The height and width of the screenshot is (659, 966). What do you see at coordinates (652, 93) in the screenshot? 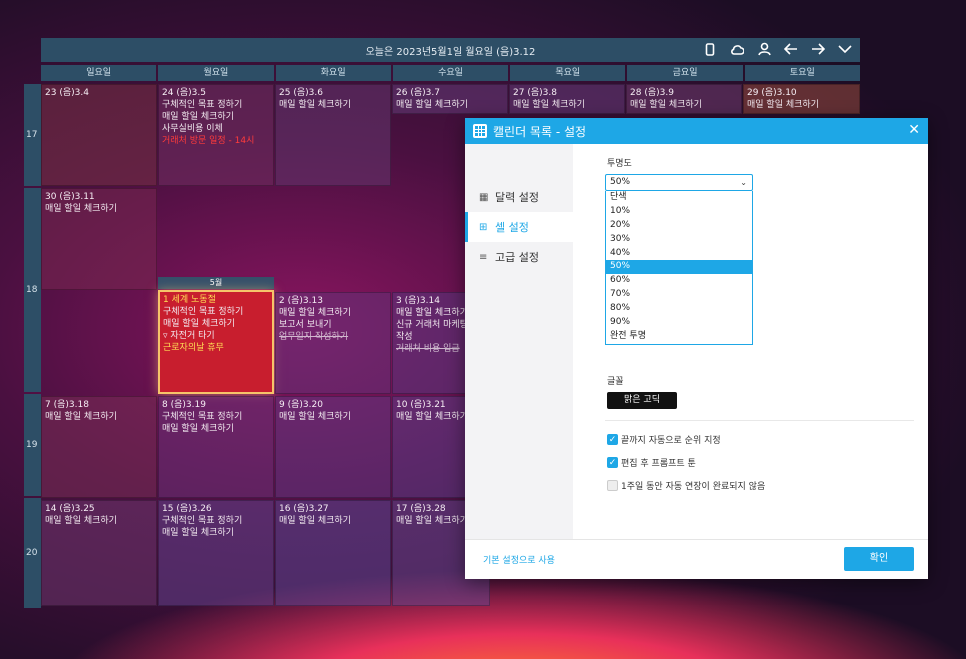
I see `day-date: 28 (음)3.9` at bounding box center [652, 93].